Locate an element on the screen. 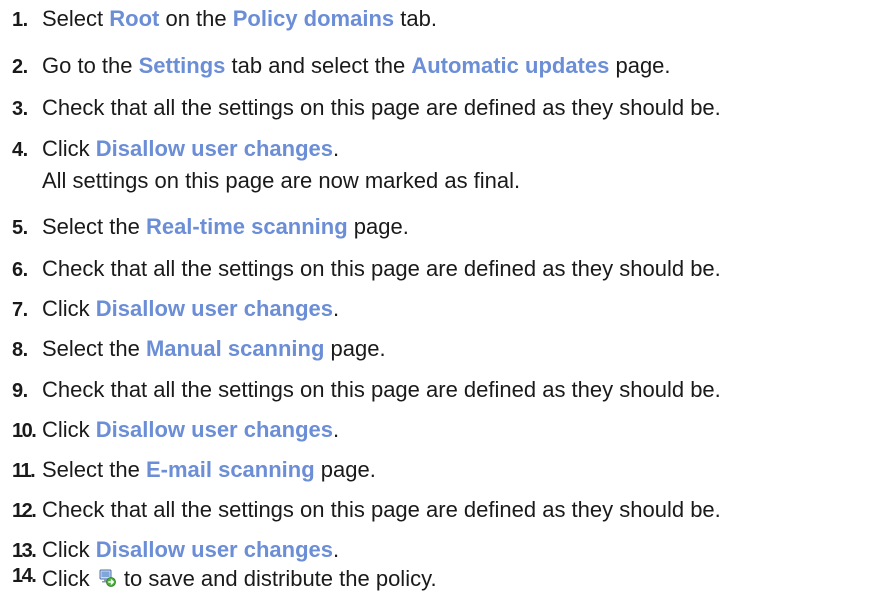  ui-term-settings: Settings is located at coordinates (182, 65).